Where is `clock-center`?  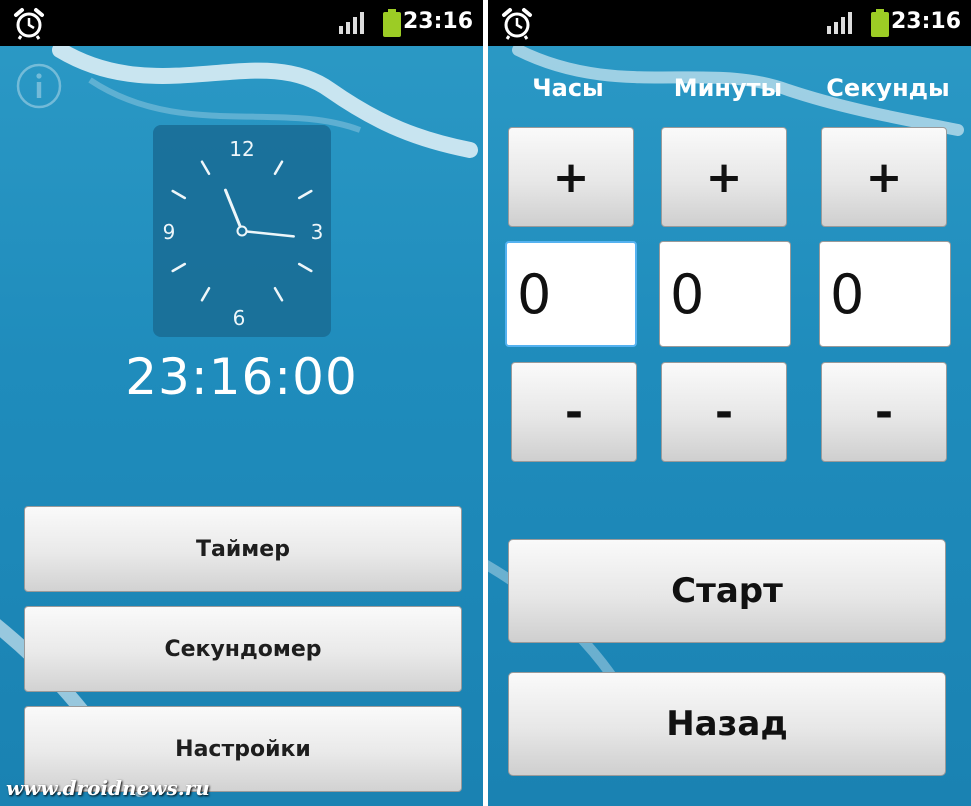
clock-center is located at coordinates (242, 231).